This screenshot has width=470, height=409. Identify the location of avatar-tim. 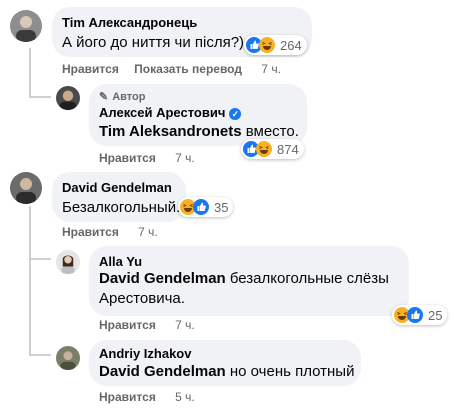
(26, 26).